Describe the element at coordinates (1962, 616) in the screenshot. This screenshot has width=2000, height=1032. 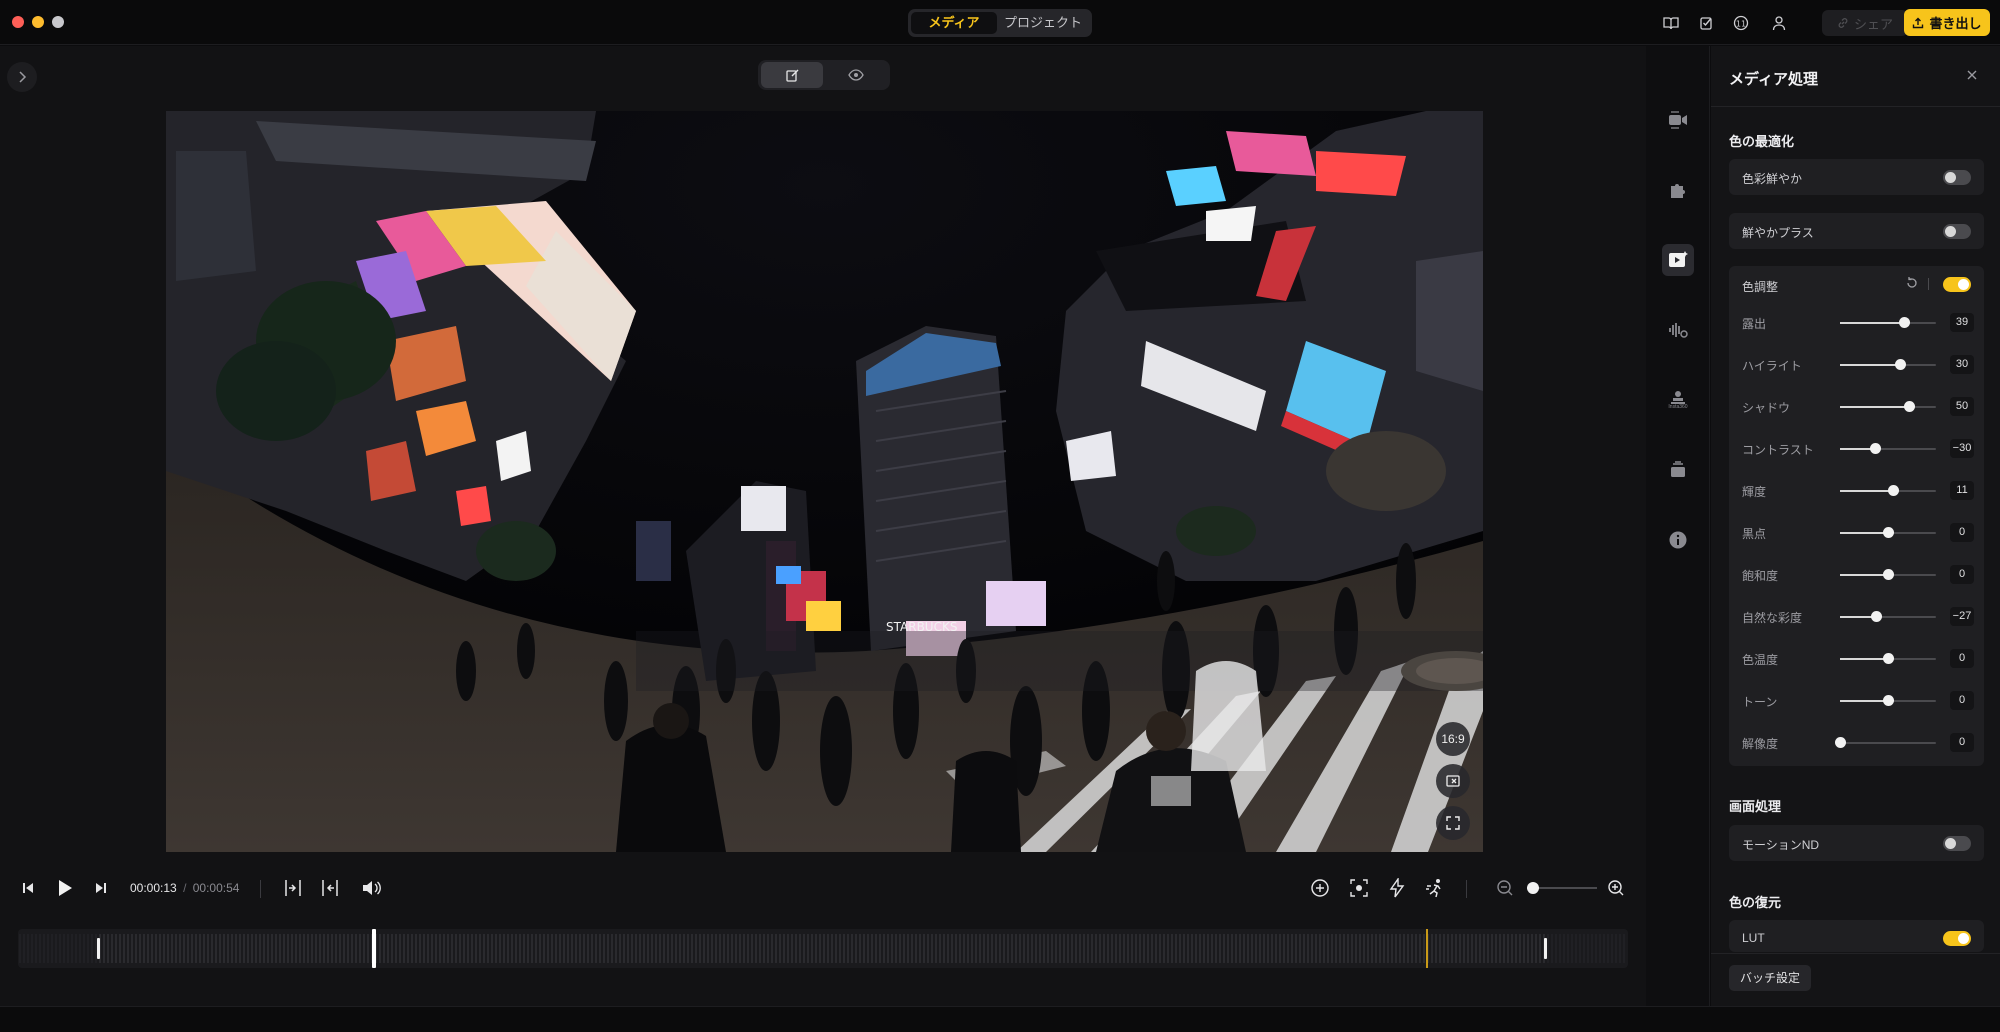
I see `slider-value-field: −27` at that location.